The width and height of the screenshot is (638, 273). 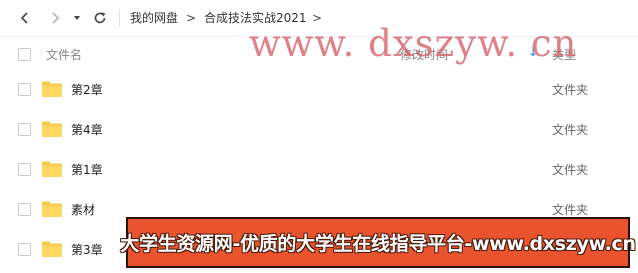 I want to click on file-name: 素材, so click(x=83, y=209).